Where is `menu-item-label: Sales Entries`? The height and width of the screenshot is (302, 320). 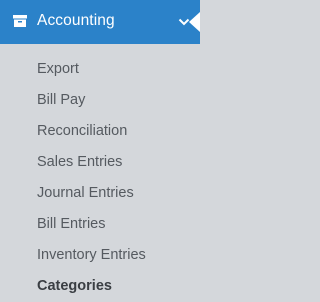 menu-item-label: Sales Entries is located at coordinates (80, 162).